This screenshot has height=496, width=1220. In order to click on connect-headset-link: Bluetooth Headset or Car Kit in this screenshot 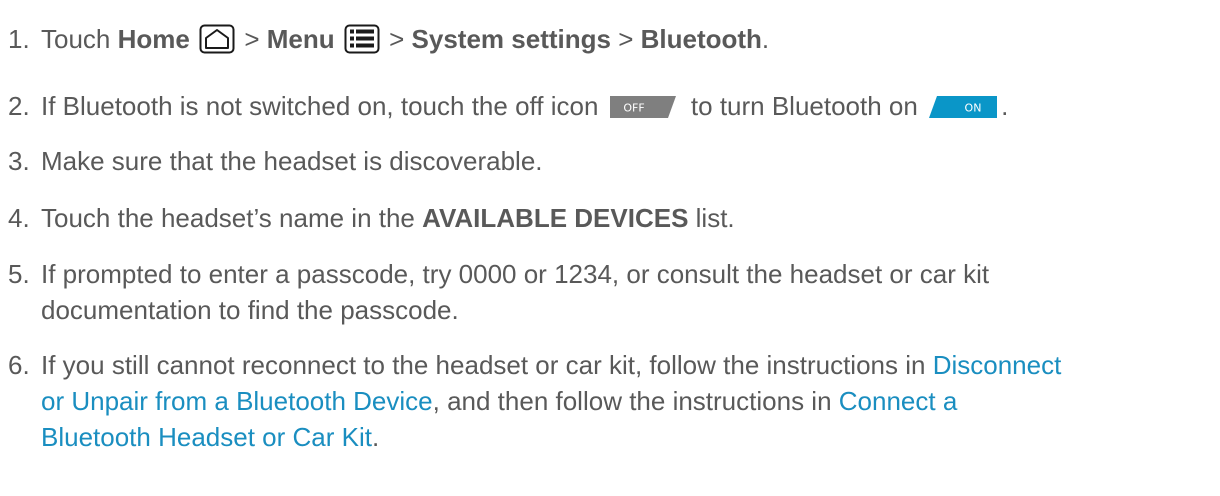, I will do `click(206, 437)`.